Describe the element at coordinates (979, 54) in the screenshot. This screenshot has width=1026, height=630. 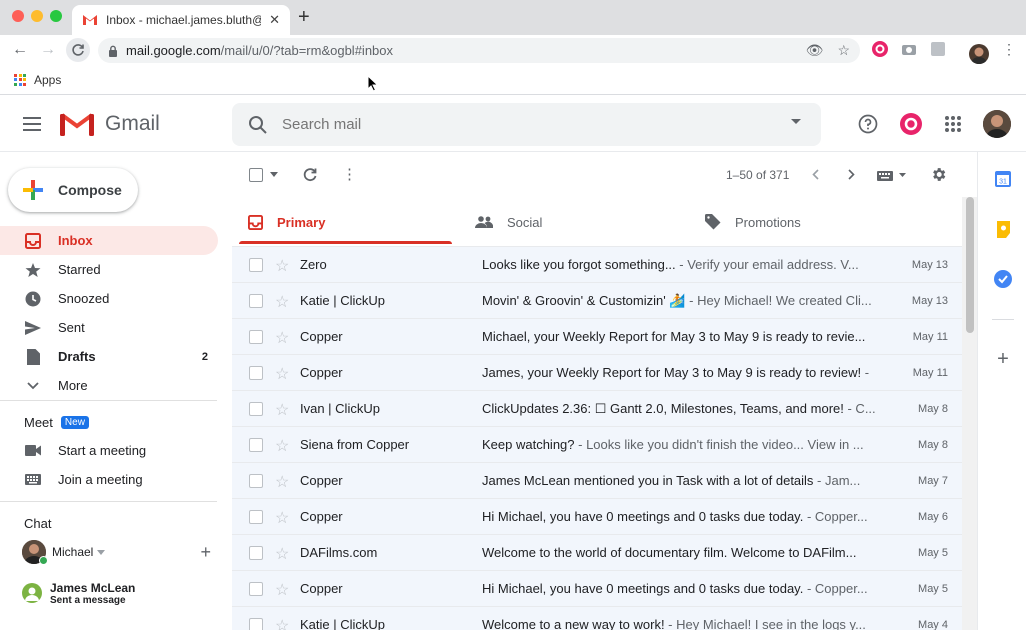
I see `browser-profile-avatar` at that location.